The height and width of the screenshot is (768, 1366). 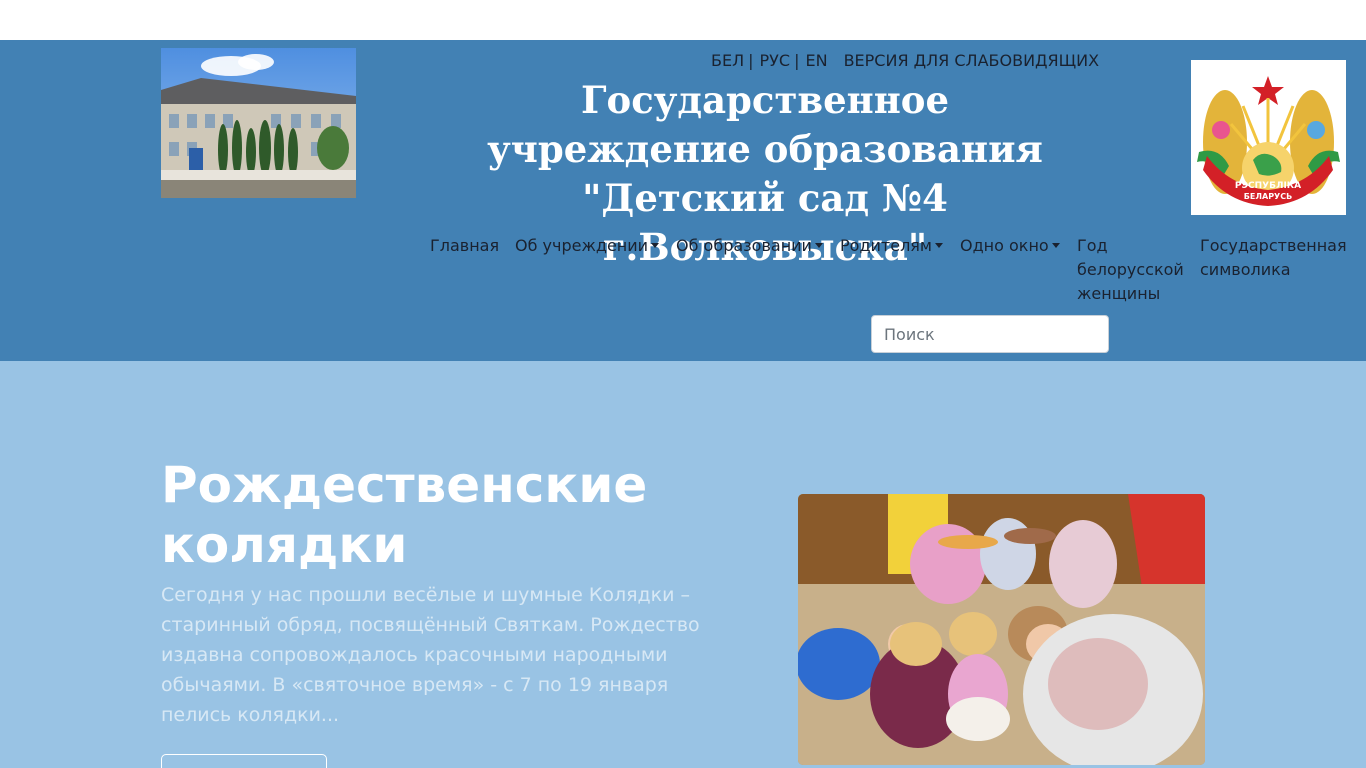 I want to click on nav-item-label: Об образовании, so click(x=744, y=245).